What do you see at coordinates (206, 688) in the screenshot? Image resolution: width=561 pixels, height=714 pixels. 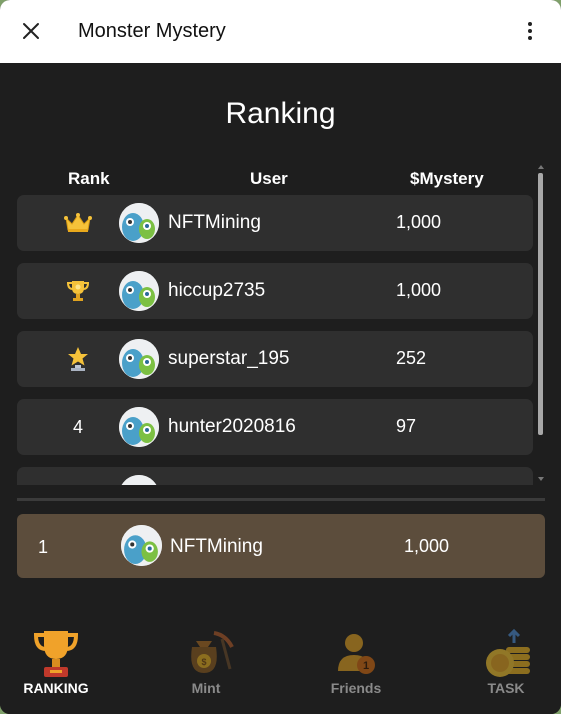 I see `nav-label: Mint` at bounding box center [206, 688].